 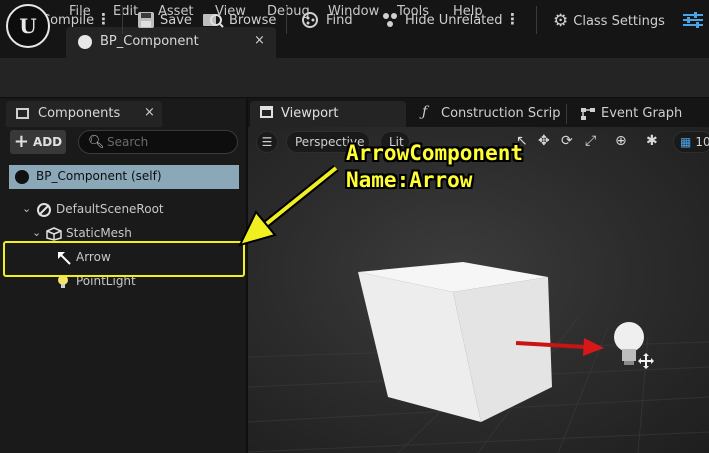 I want to click on find-button: Find, so click(x=327, y=20).